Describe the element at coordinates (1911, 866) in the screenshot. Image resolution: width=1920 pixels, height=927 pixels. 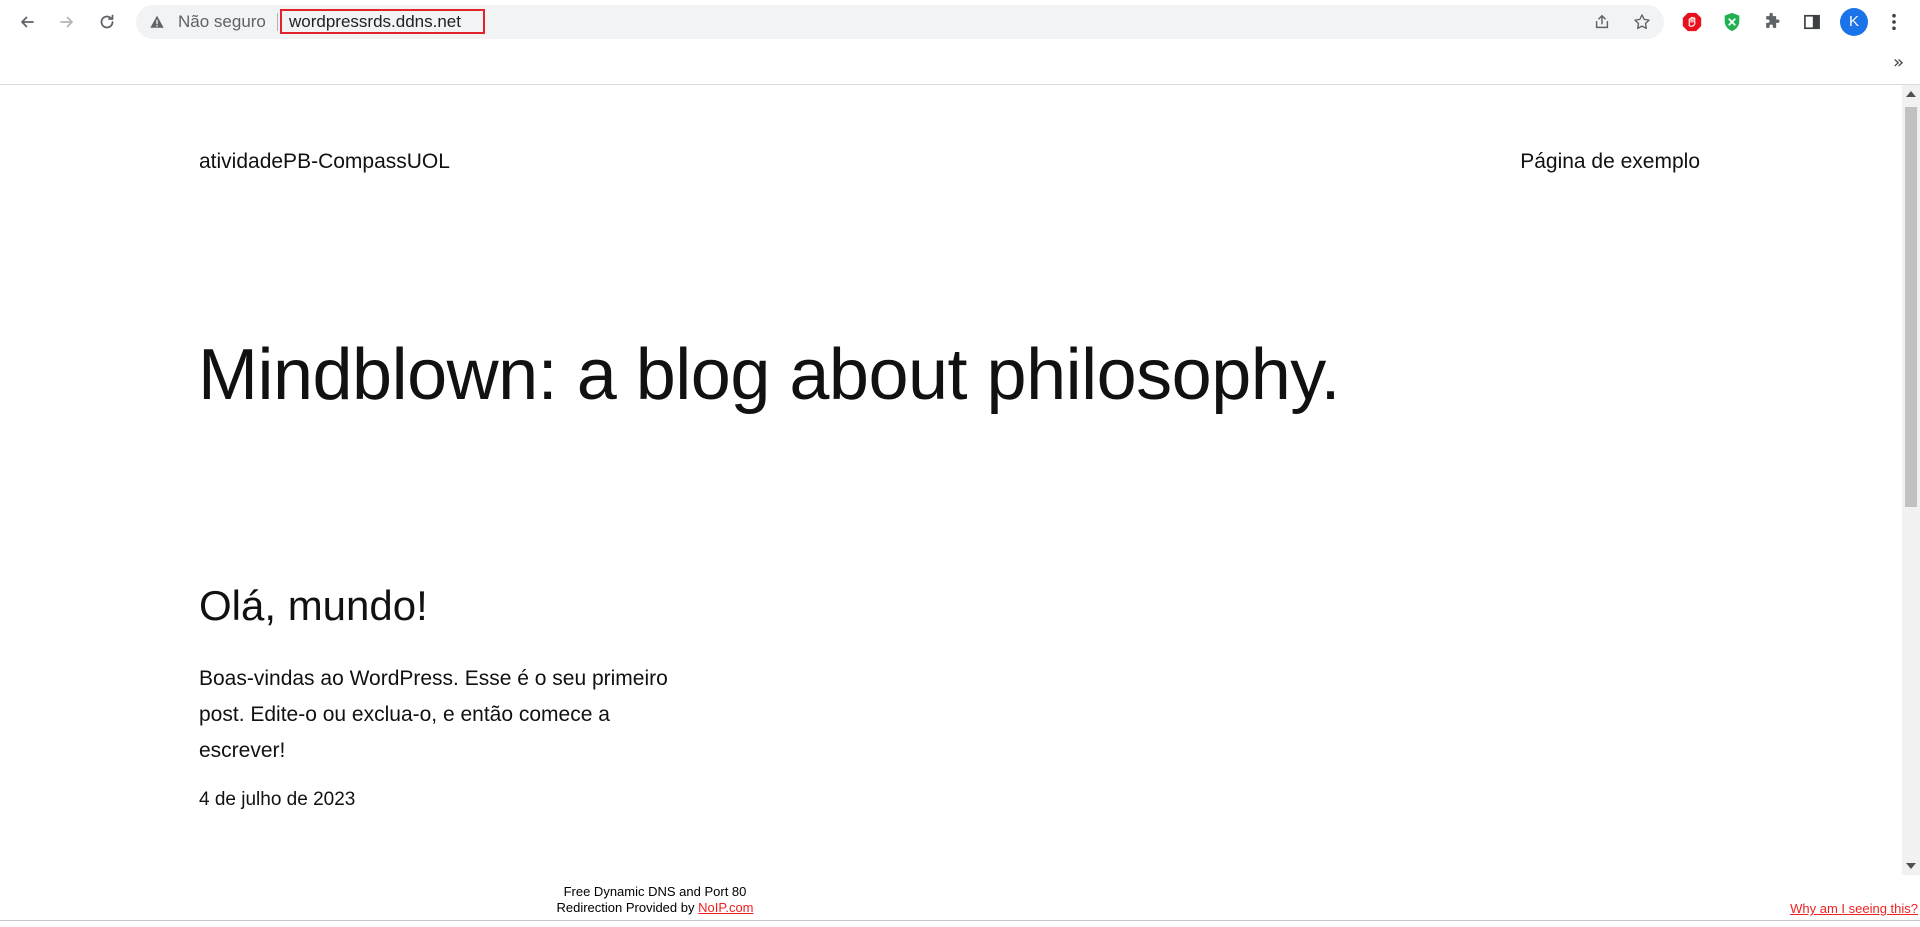
I see `scroll-down-arrow` at that location.